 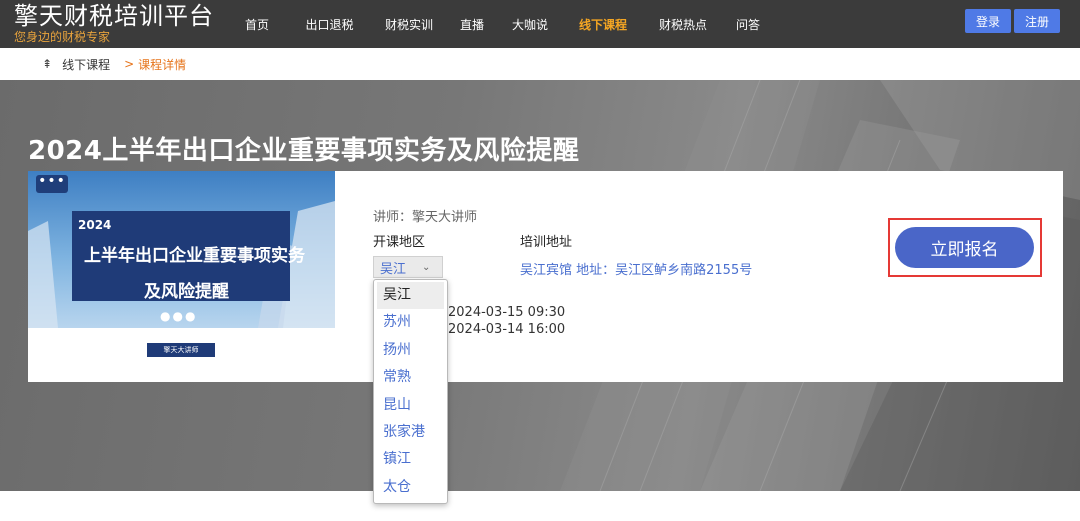 I want to click on brand-subtitle: 您身边的财税专家, so click(x=62, y=37).